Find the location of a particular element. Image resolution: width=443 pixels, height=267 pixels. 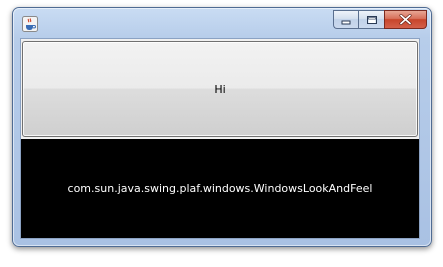

maximize-button is located at coordinates (371, 19).